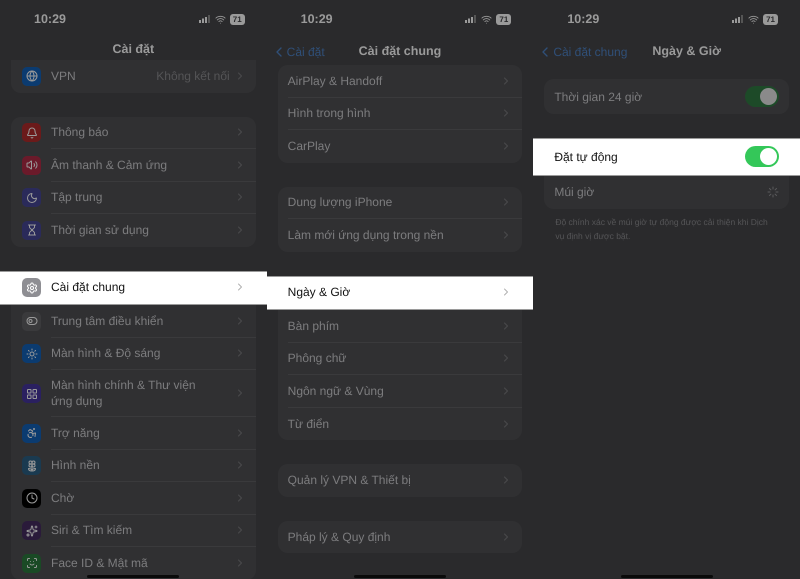 This screenshot has width=800, height=579. Describe the element at coordinates (400, 536) in the screenshot. I see `settings-row: Pháp lý & Quy định` at that location.